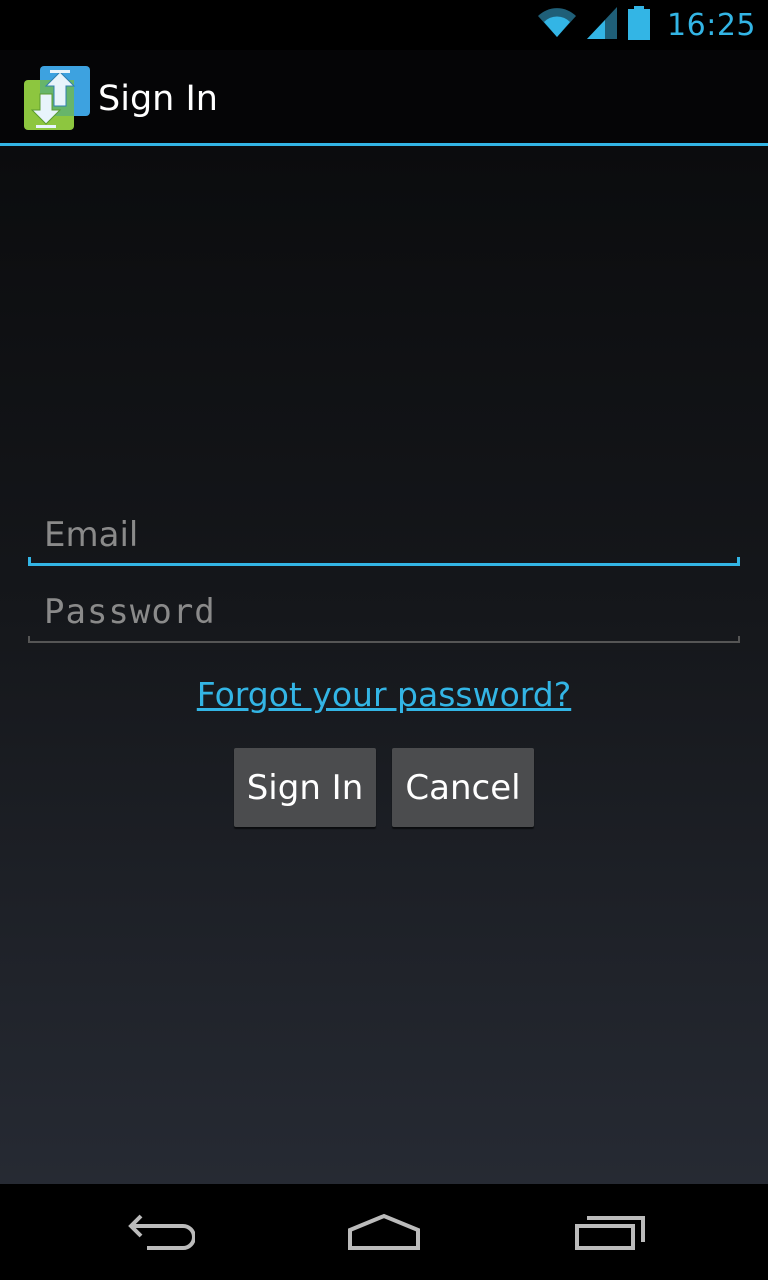  I want to click on password-underline, so click(384, 639).